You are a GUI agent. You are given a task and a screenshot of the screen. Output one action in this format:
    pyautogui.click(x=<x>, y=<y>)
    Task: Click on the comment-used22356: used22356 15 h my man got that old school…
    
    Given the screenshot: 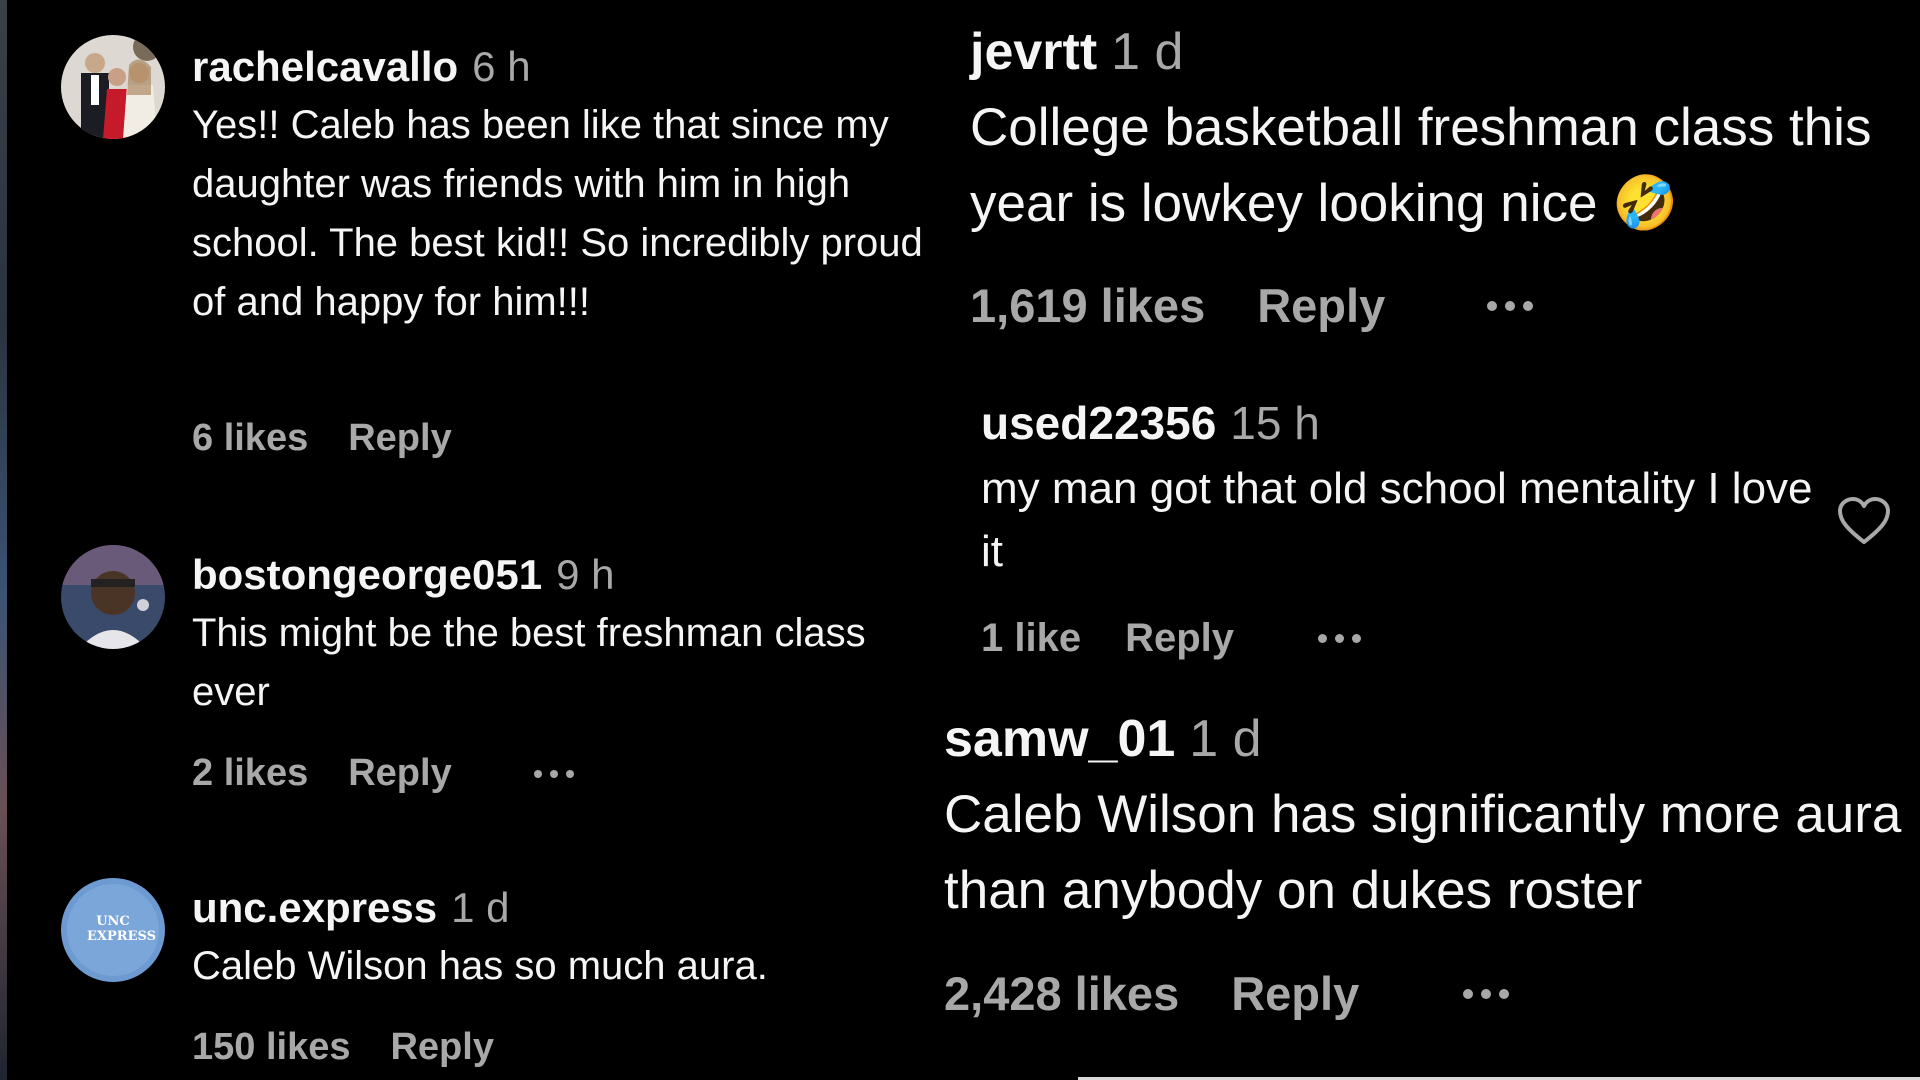 What is the action you would take?
    pyautogui.click(x=1440, y=530)
    